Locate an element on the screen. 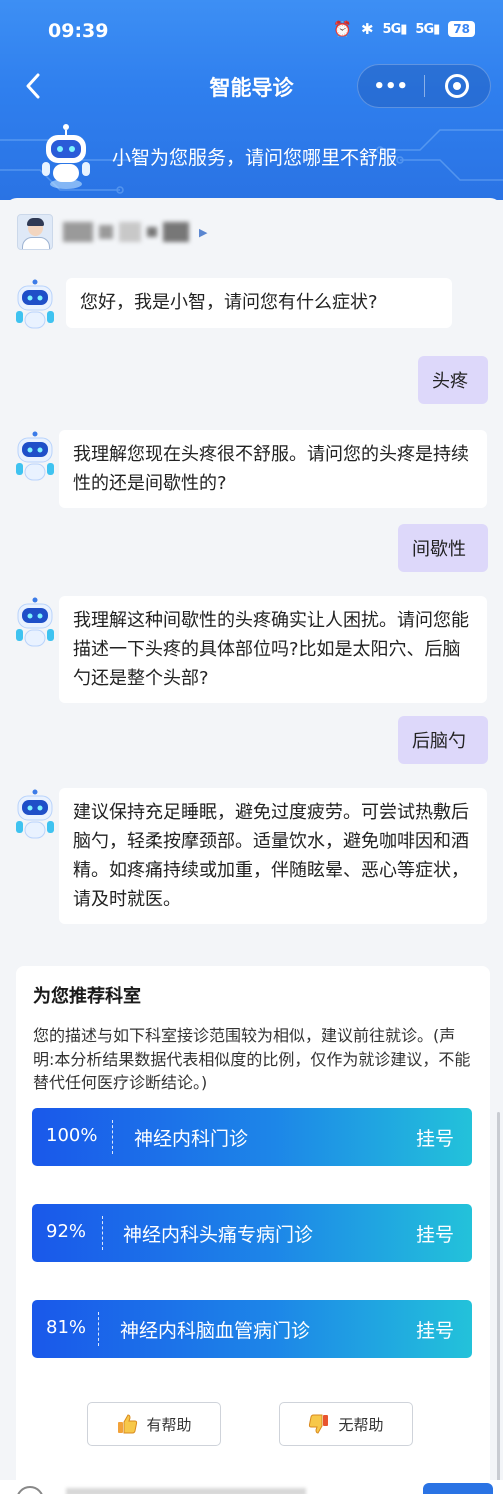  similarity-percent: 100% is located at coordinates (72, 1135).